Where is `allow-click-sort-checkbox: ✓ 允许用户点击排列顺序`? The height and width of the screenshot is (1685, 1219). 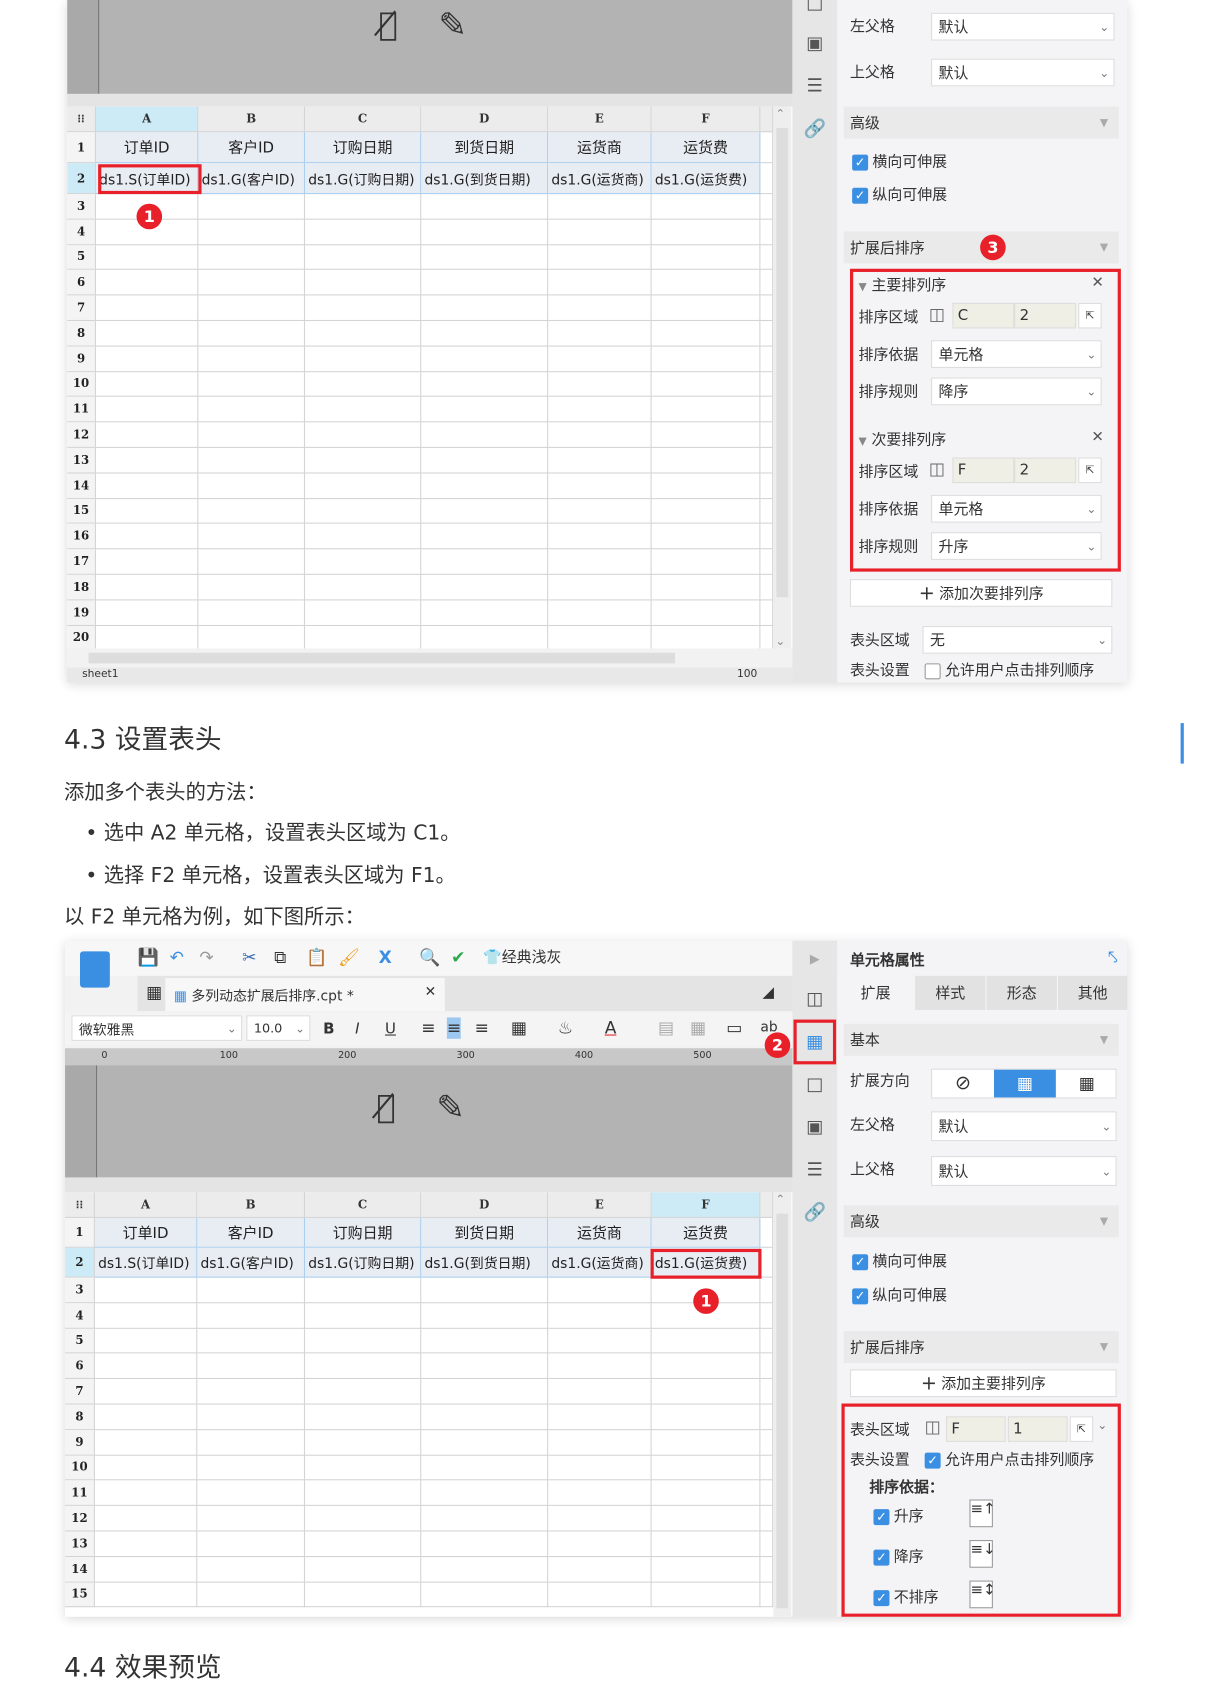
allow-click-sort-checkbox: ✓ 允许用户点击排列顺序 is located at coordinates (1009, 1458).